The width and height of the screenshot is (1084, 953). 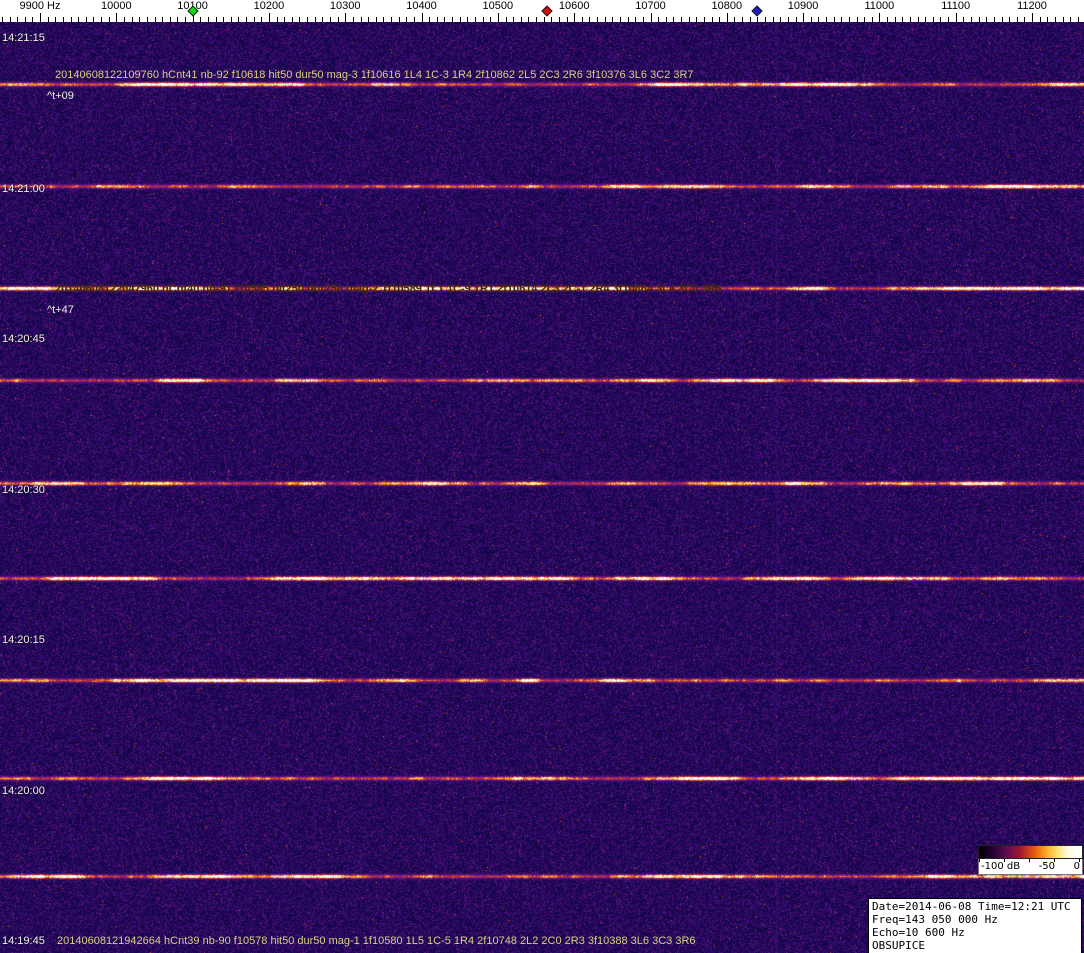 I want to click on colorbar-legend: -100 dB -50 0, so click(x=1030, y=860).